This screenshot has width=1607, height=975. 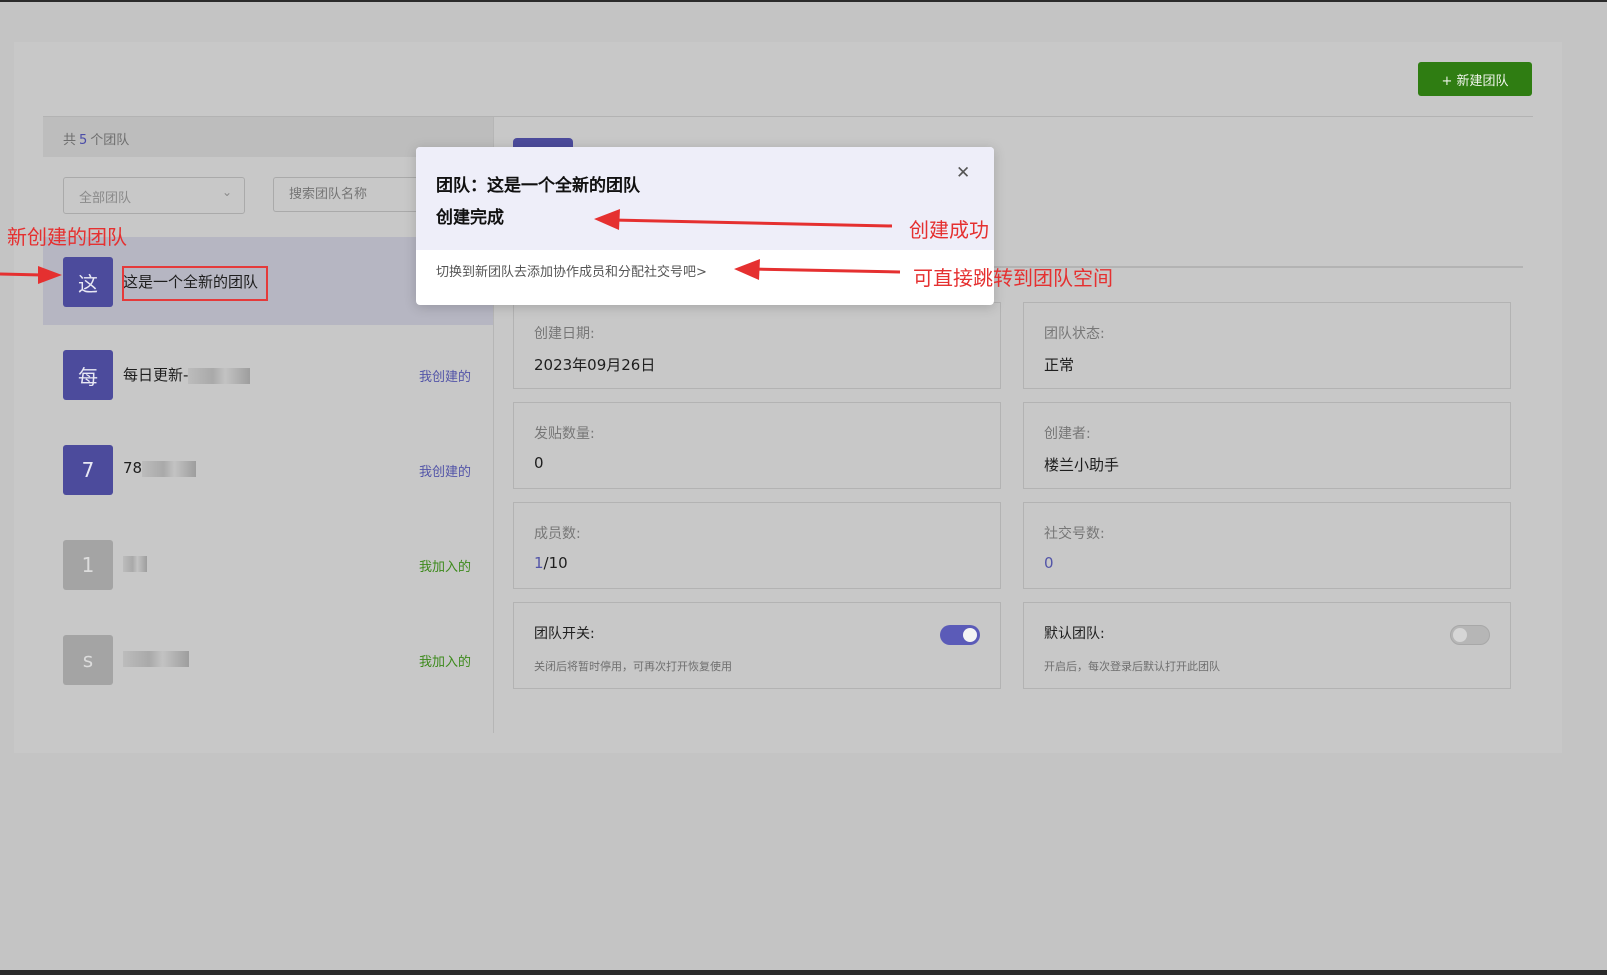 What do you see at coordinates (743, 219) in the screenshot?
I see `arrow-created` at bounding box center [743, 219].